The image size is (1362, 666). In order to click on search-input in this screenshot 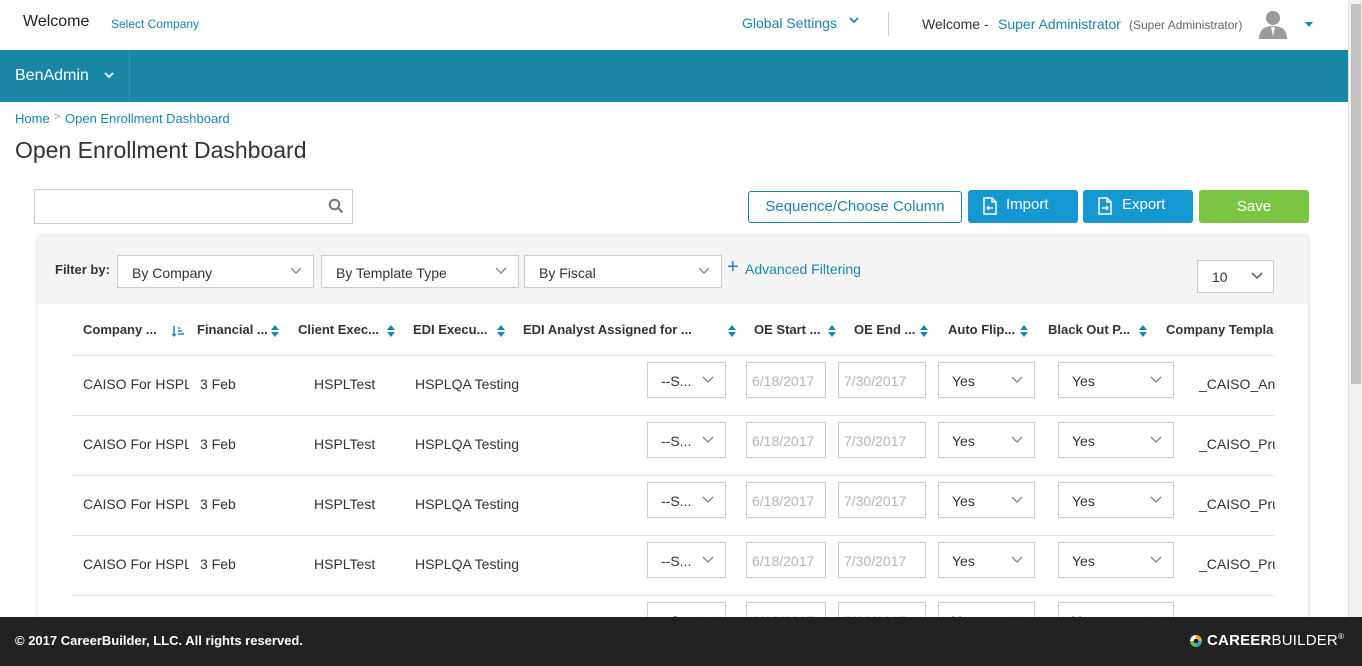, I will do `click(177, 206)`.